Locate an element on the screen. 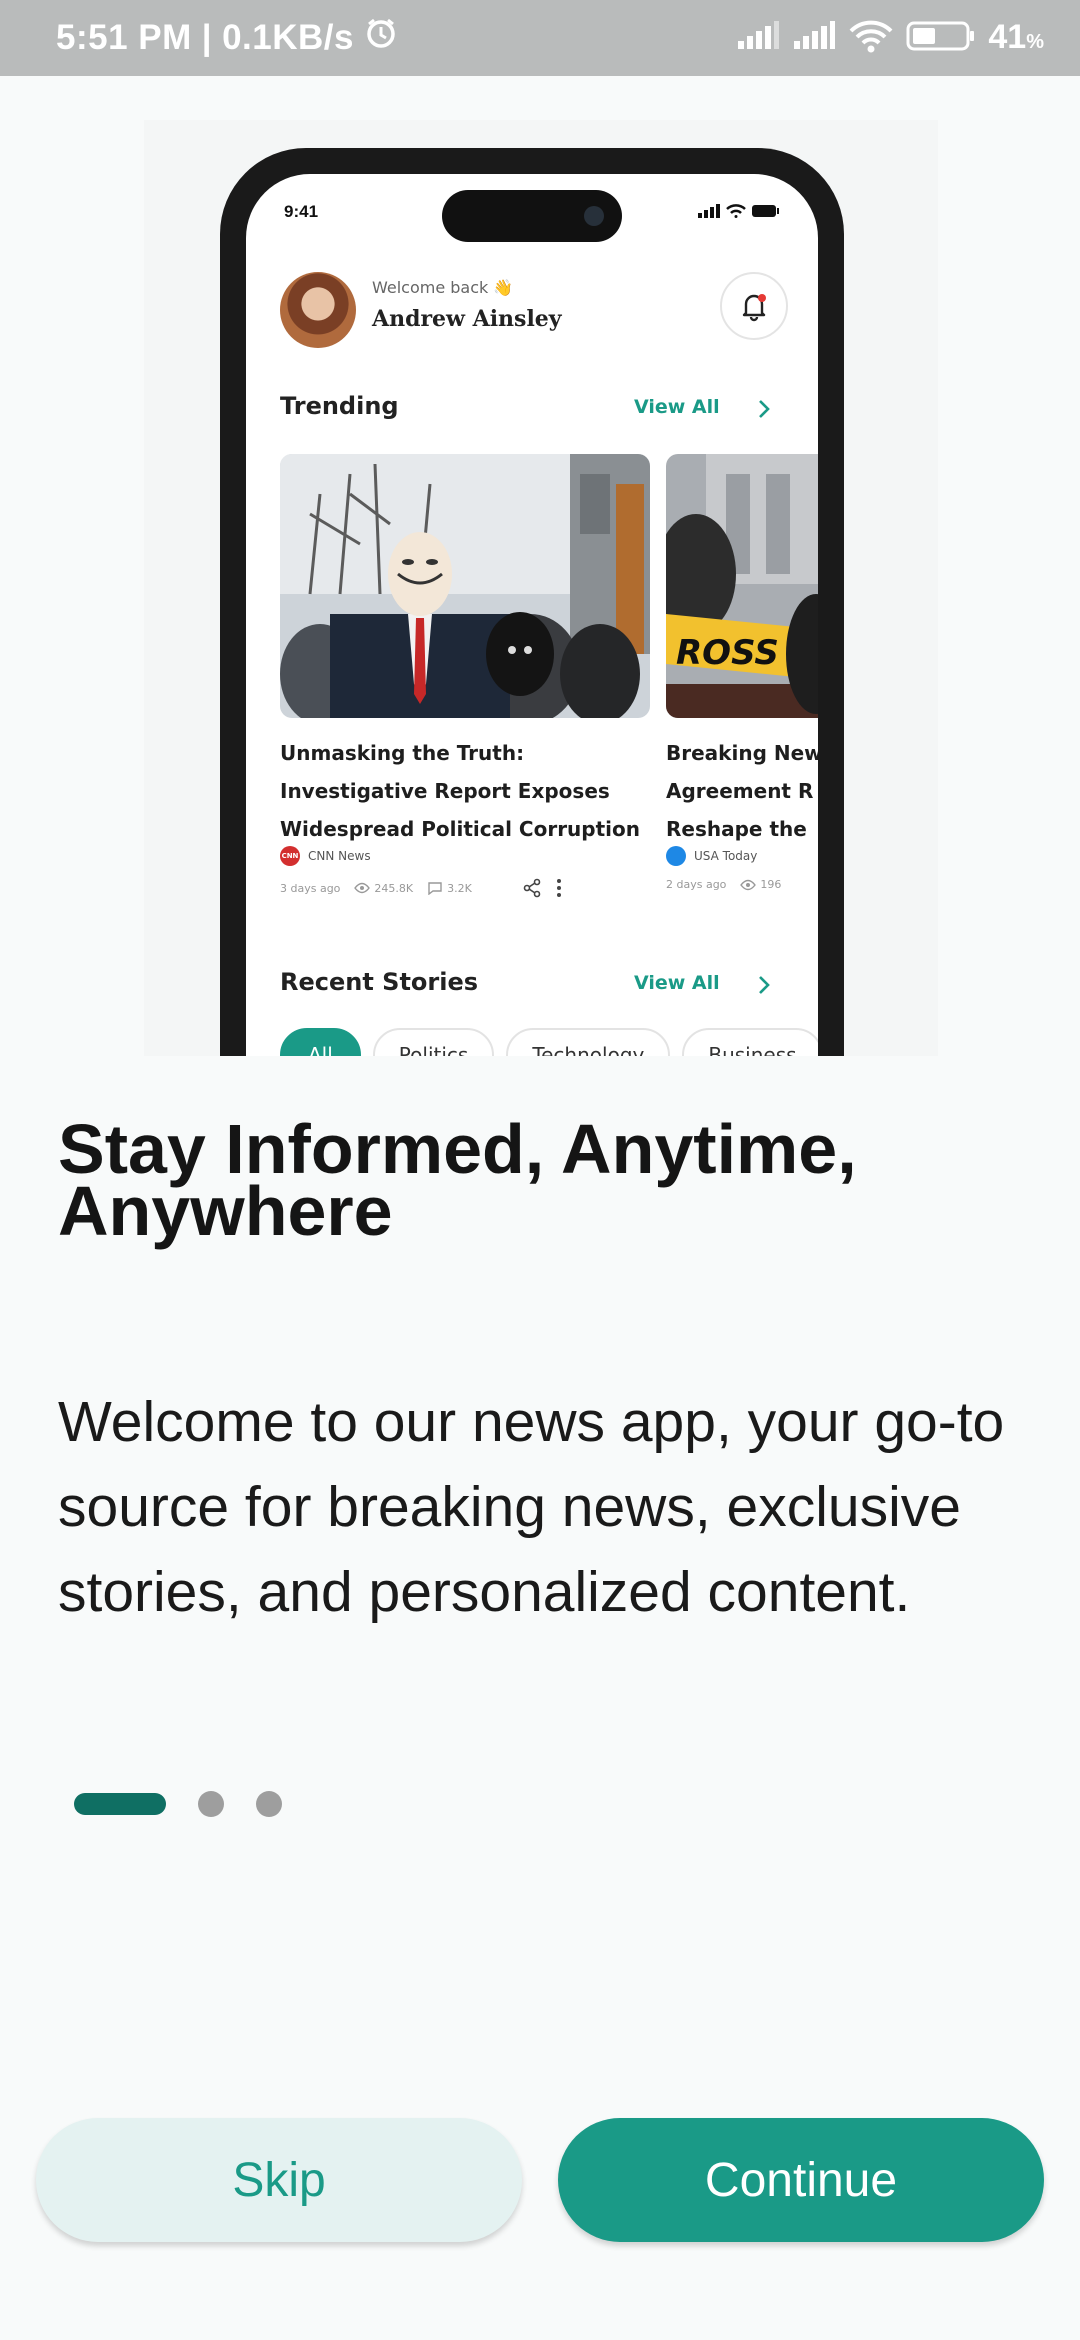 The image size is (1080, 2340). network-speed: 0.1KB/s is located at coordinates (288, 37).